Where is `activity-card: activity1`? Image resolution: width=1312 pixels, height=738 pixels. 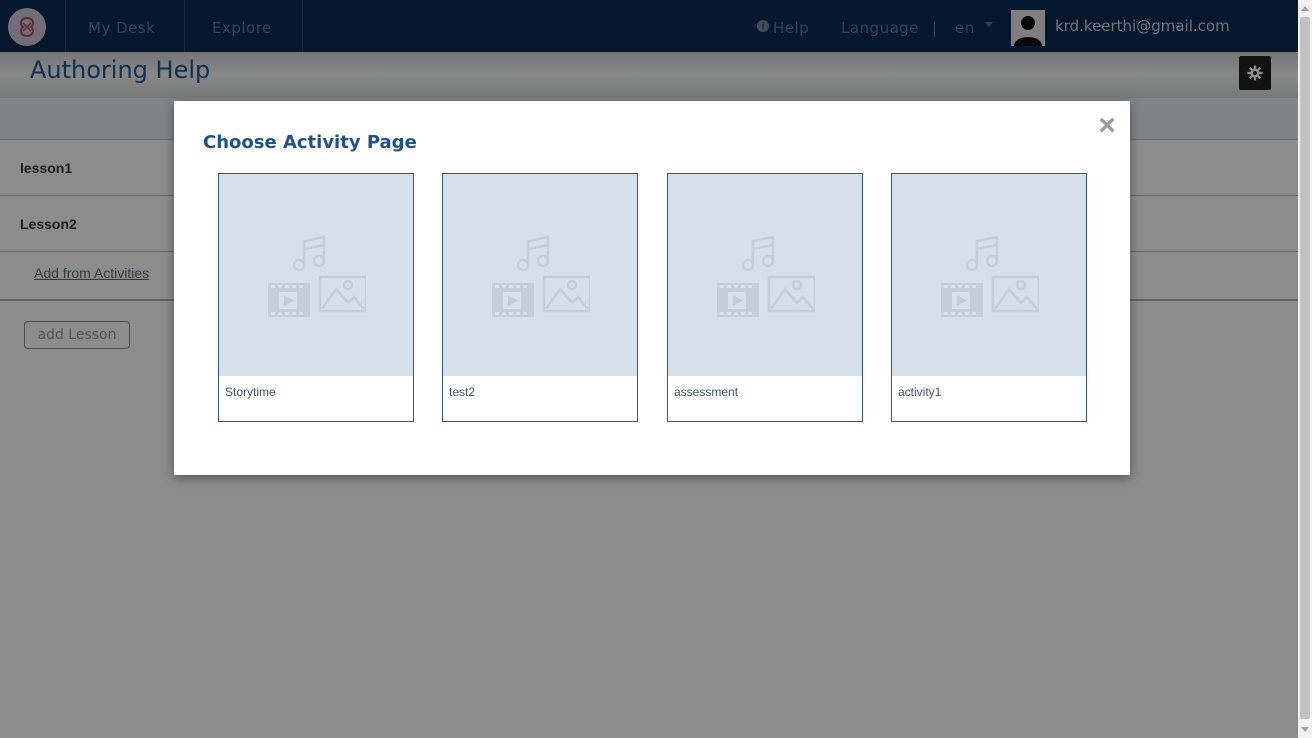 activity-card: activity1 is located at coordinates (989, 297).